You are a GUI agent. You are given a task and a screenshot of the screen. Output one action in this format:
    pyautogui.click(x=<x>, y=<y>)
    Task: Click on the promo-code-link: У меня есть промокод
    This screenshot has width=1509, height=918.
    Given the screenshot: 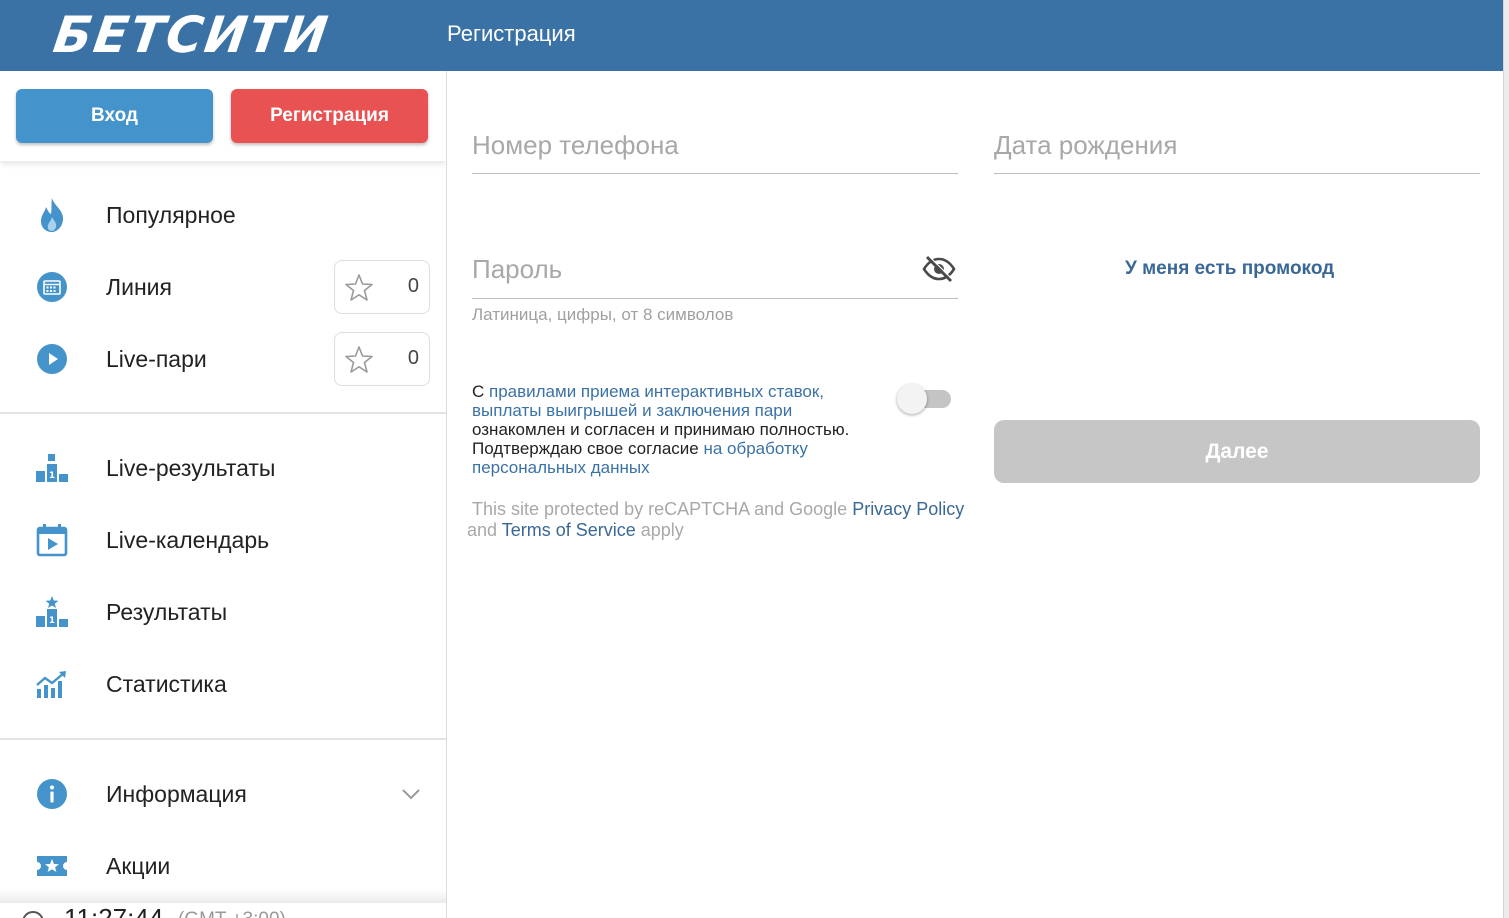 What is the action you would take?
    pyautogui.click(x=1229, y=269)
    